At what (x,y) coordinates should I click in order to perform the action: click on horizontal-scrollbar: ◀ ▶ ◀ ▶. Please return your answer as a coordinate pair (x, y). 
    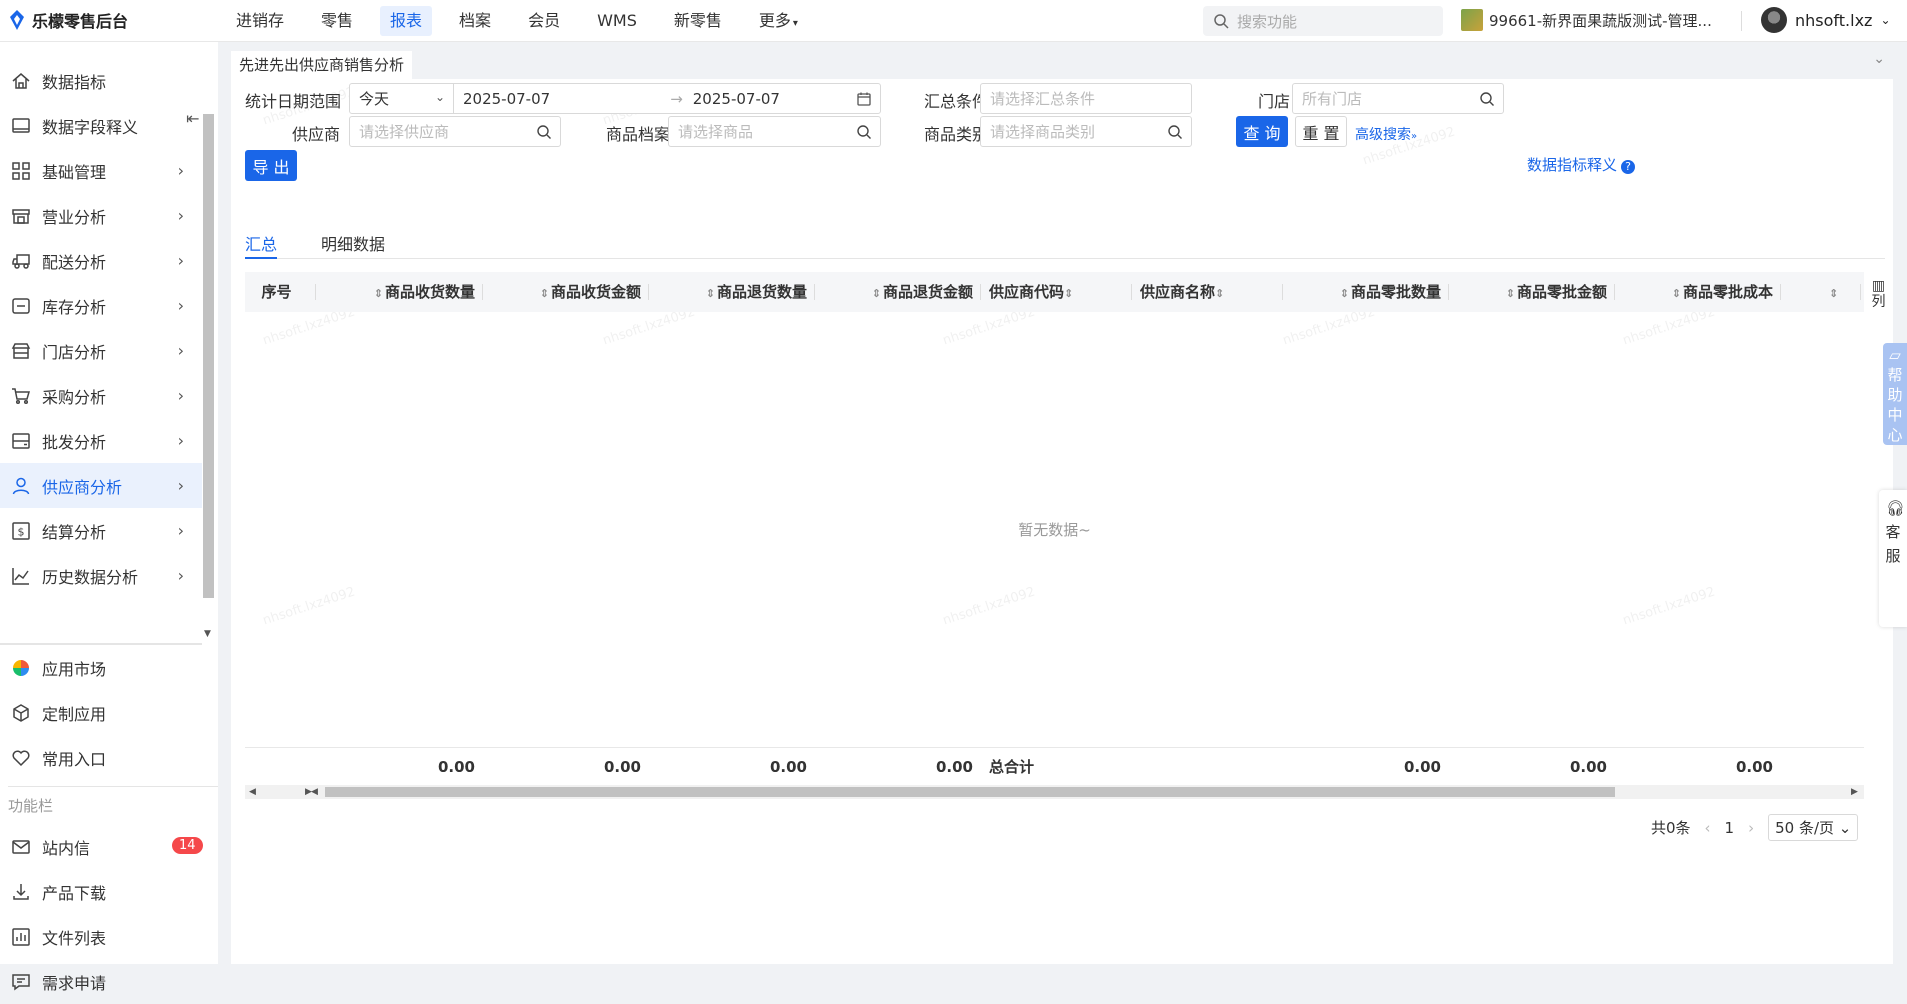
    Looking at the image, I should click on (1054, 792).